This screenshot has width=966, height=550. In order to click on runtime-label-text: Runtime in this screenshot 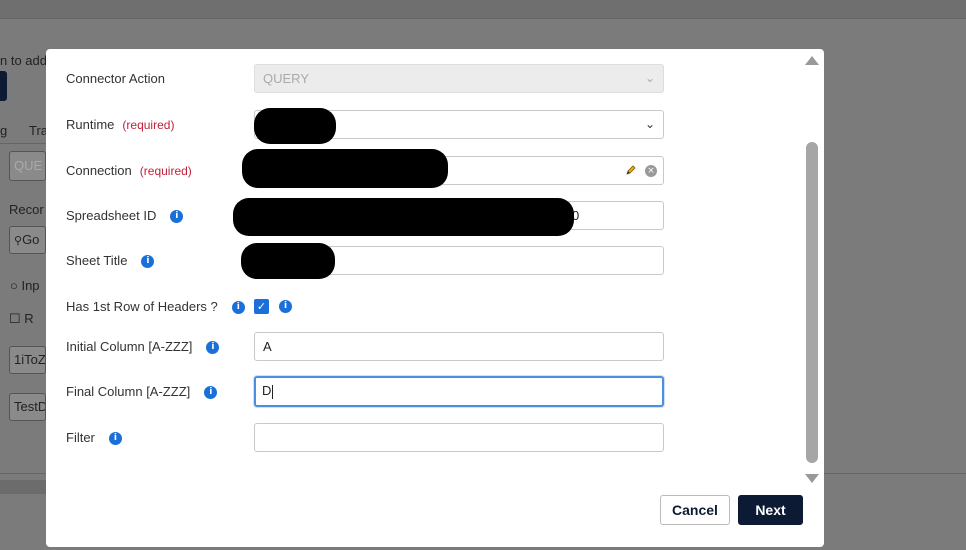, I will do `click(90, 124)`.